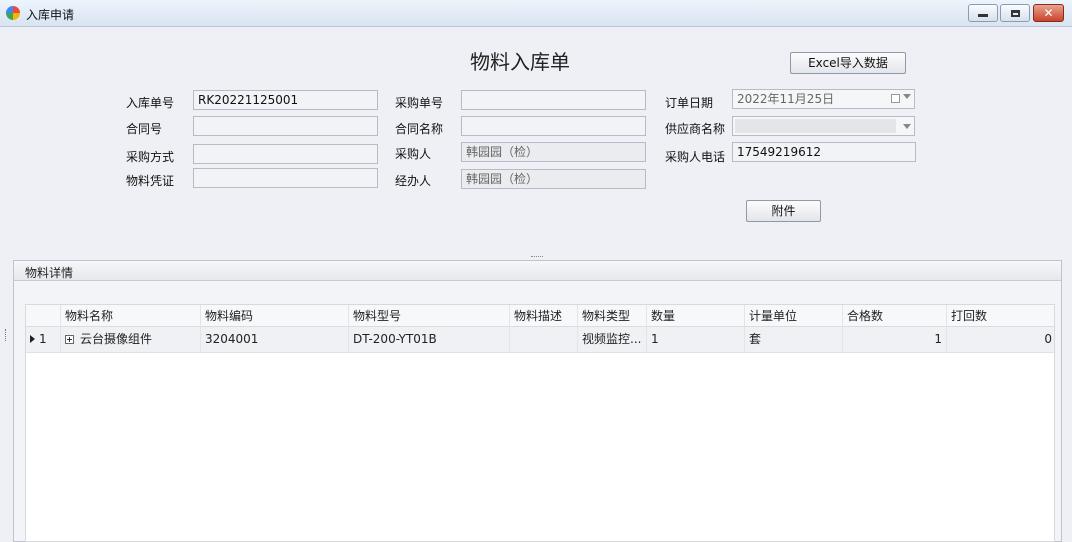 This screenshot has width=1072, height=542. I want to click on maximize-icon, so click(1015, 13).